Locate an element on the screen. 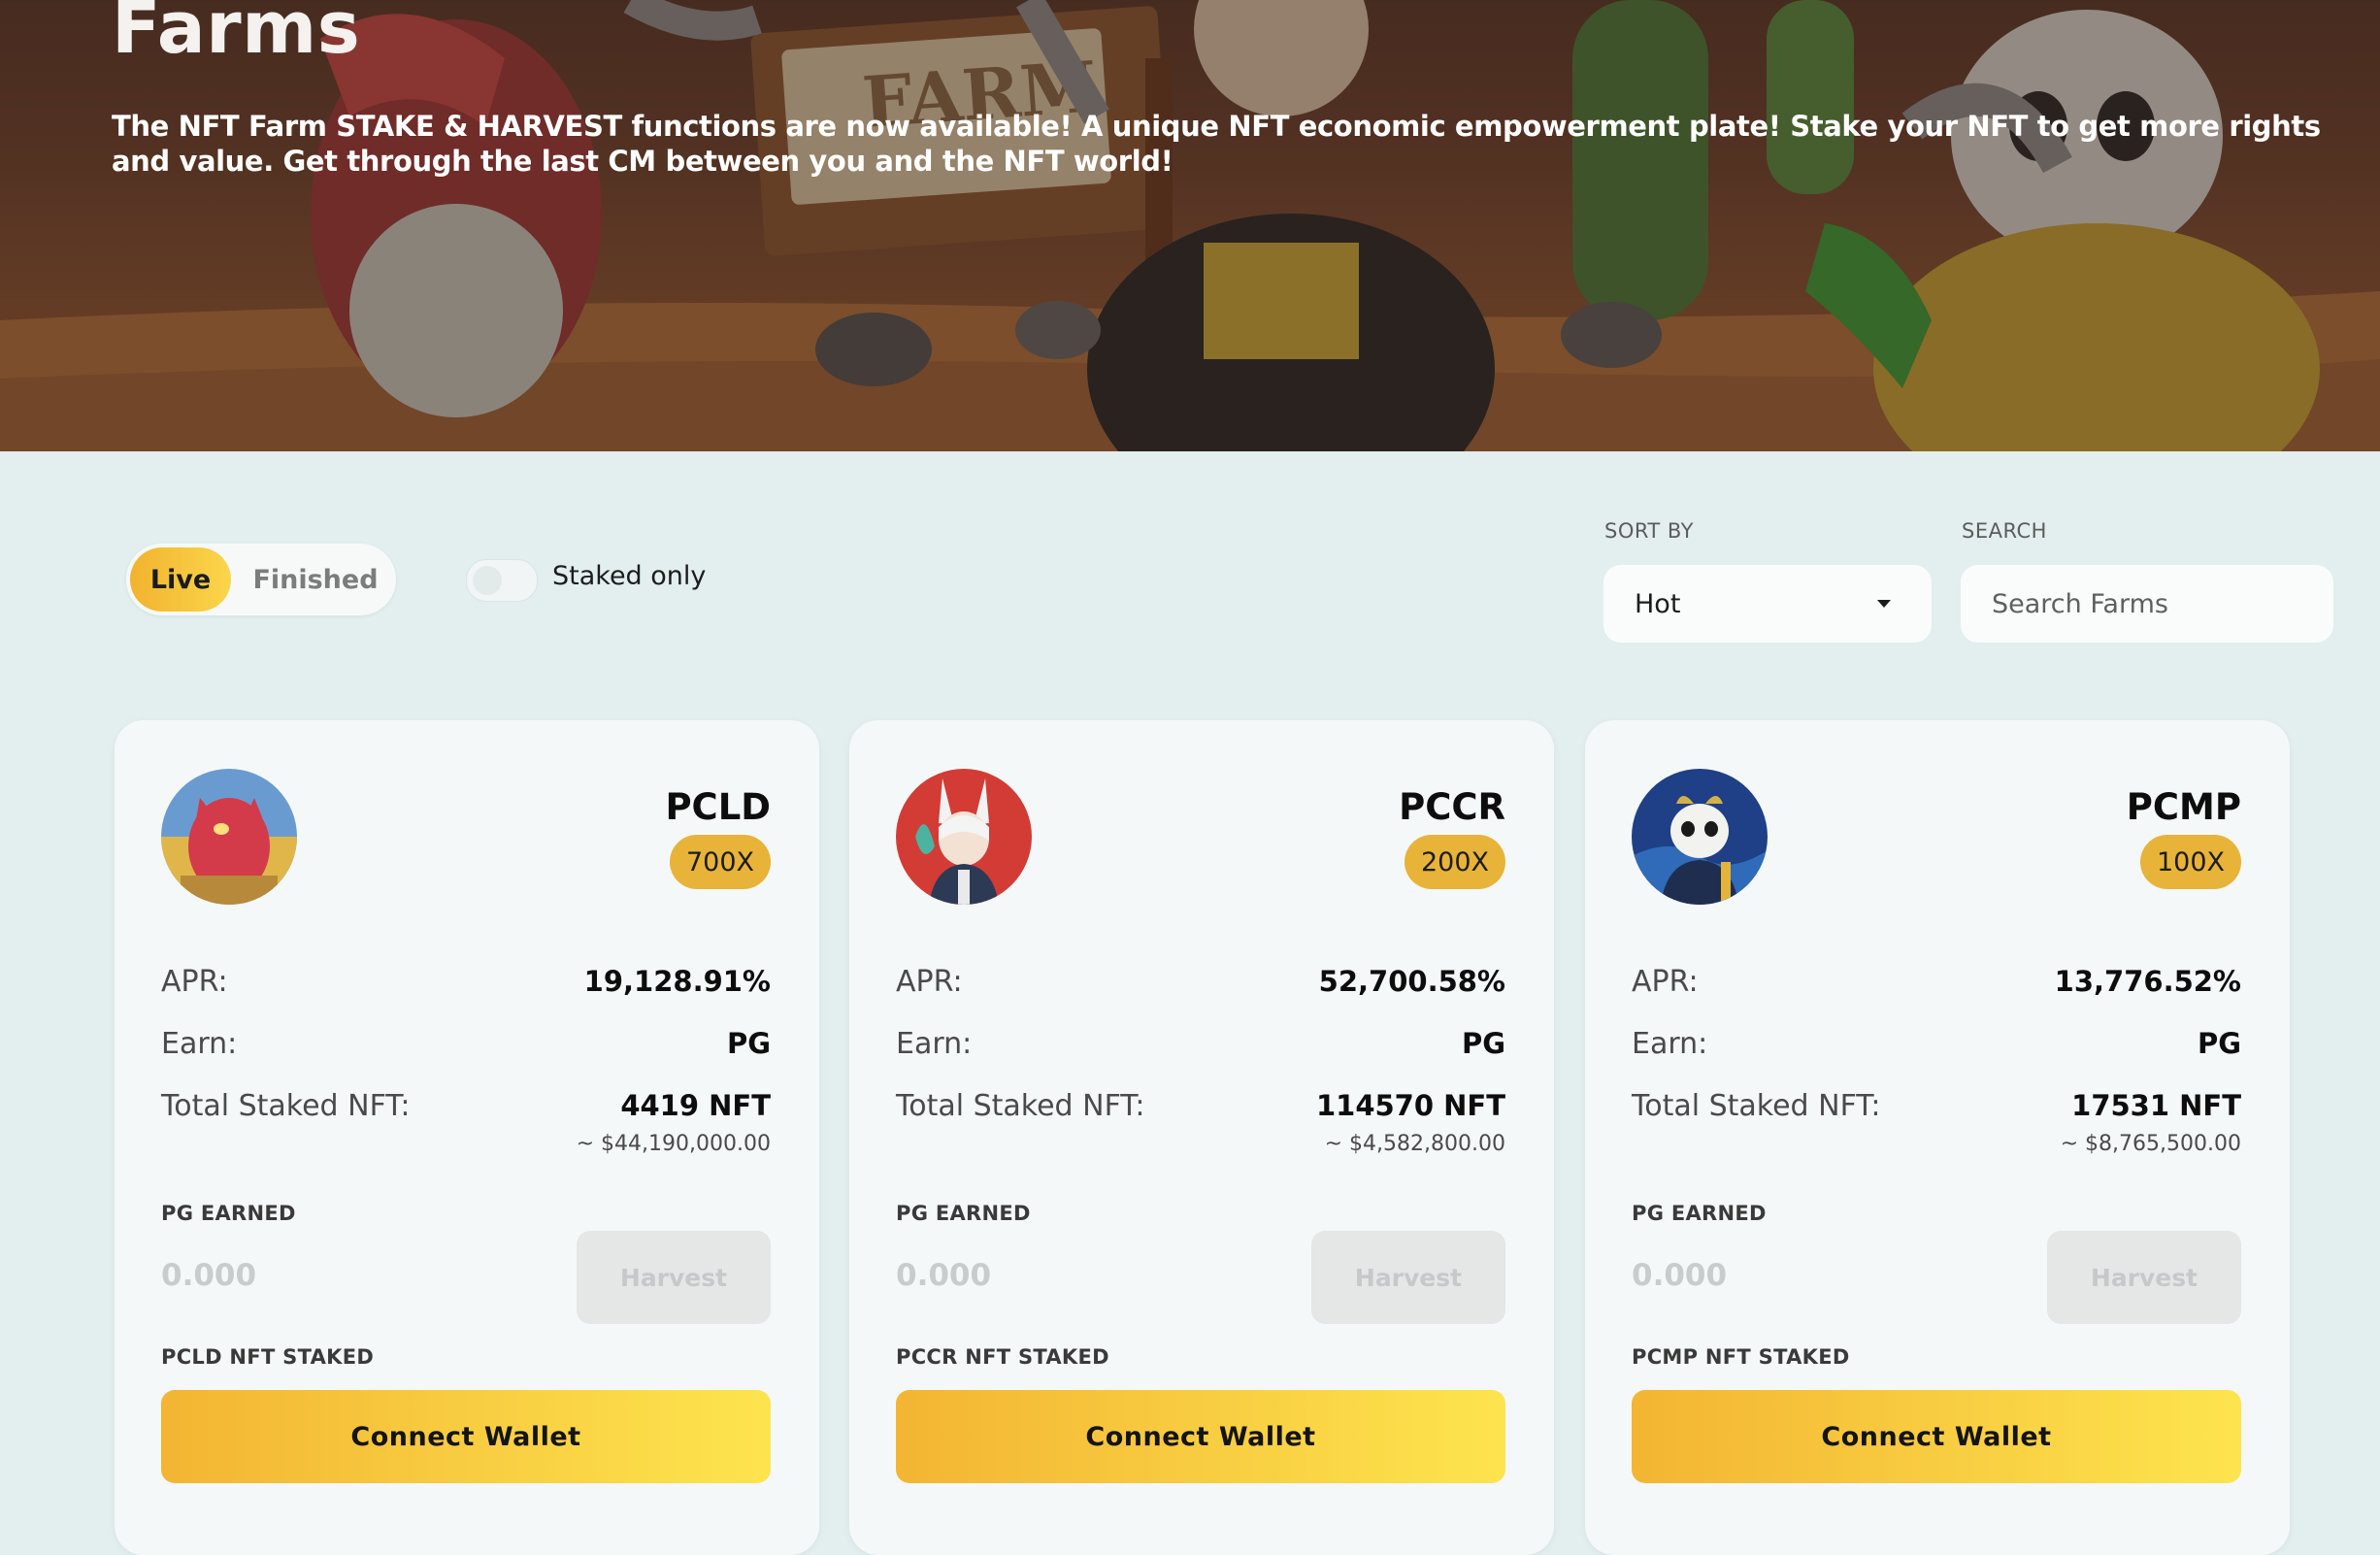  toggle-knob is located at coordinates (487, 580).